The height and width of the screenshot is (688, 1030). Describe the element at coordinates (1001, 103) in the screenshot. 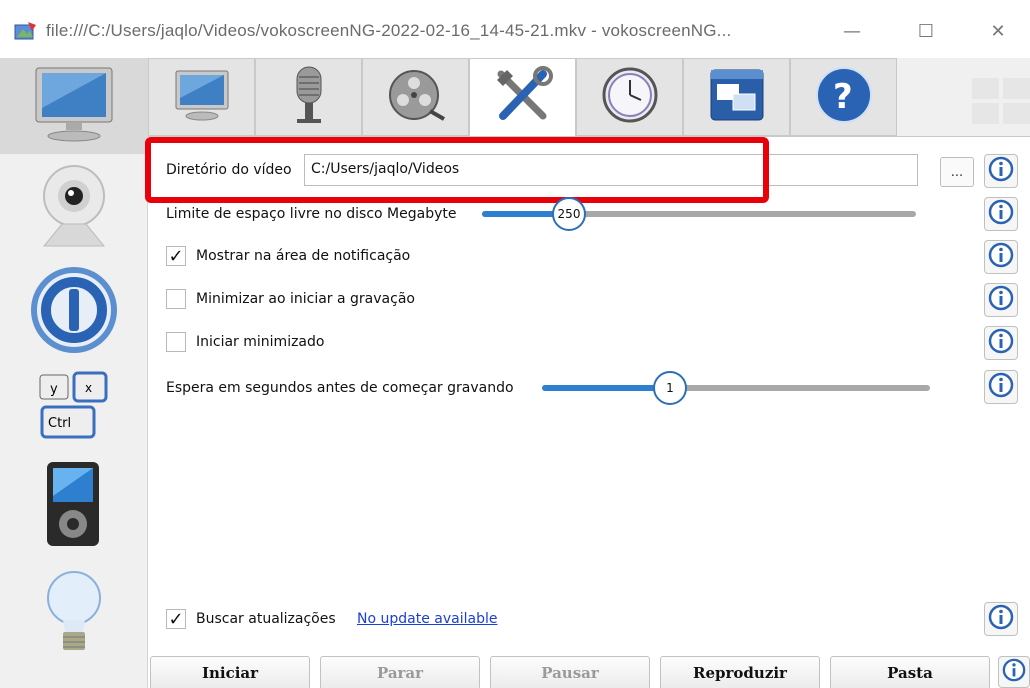

I see `windows-logo-icon` at that location.